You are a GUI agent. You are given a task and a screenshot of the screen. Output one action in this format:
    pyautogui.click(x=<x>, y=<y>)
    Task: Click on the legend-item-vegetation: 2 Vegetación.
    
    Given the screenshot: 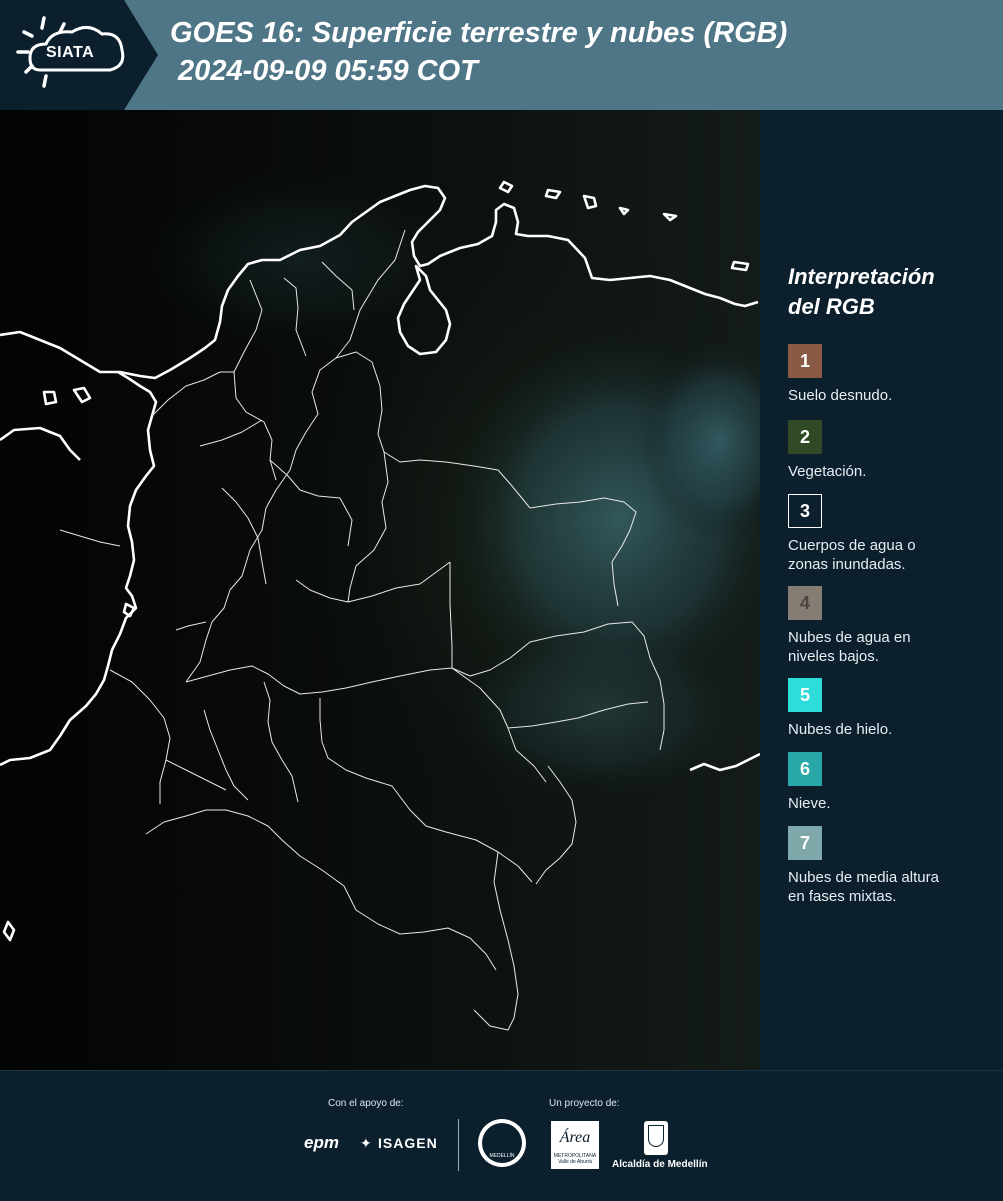 What is the action you would take?
    pyautogui.click(x=888, y=450)
    